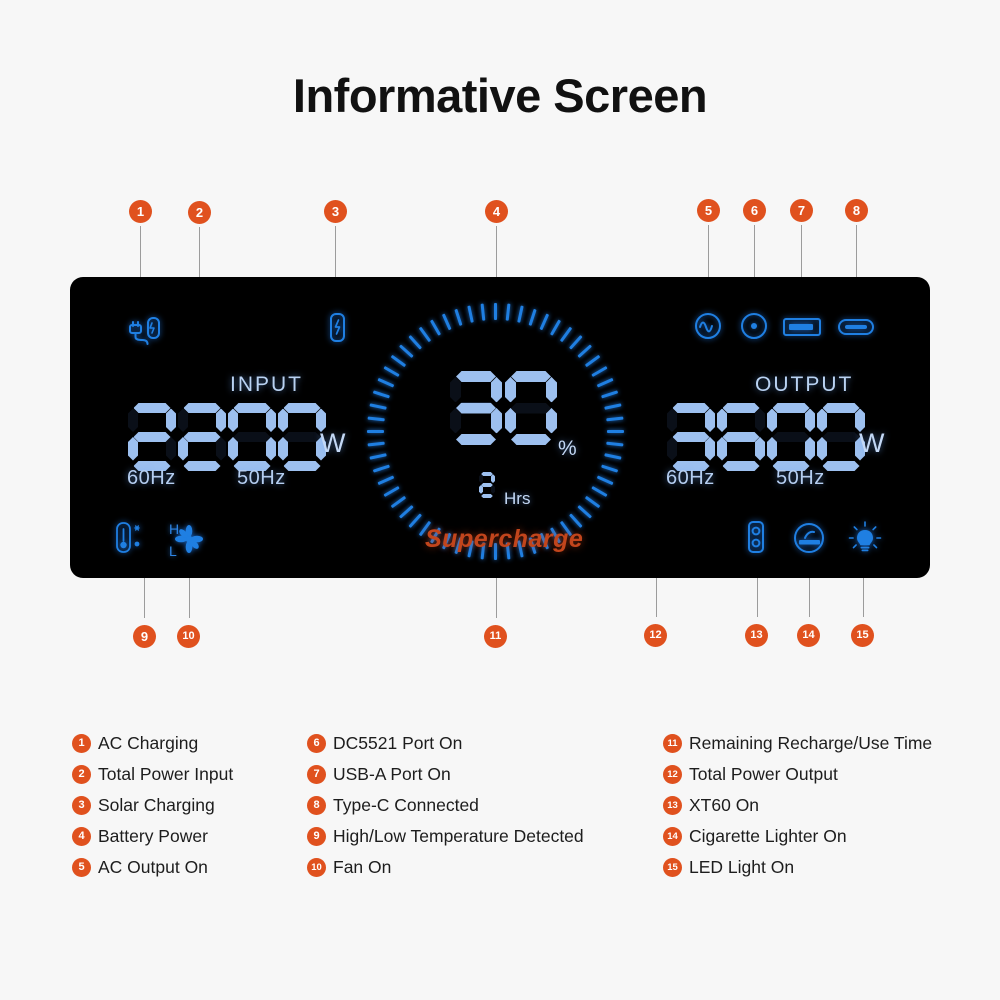  I want to click on legend-item: 12 Total Power Output, so click(797, 774).